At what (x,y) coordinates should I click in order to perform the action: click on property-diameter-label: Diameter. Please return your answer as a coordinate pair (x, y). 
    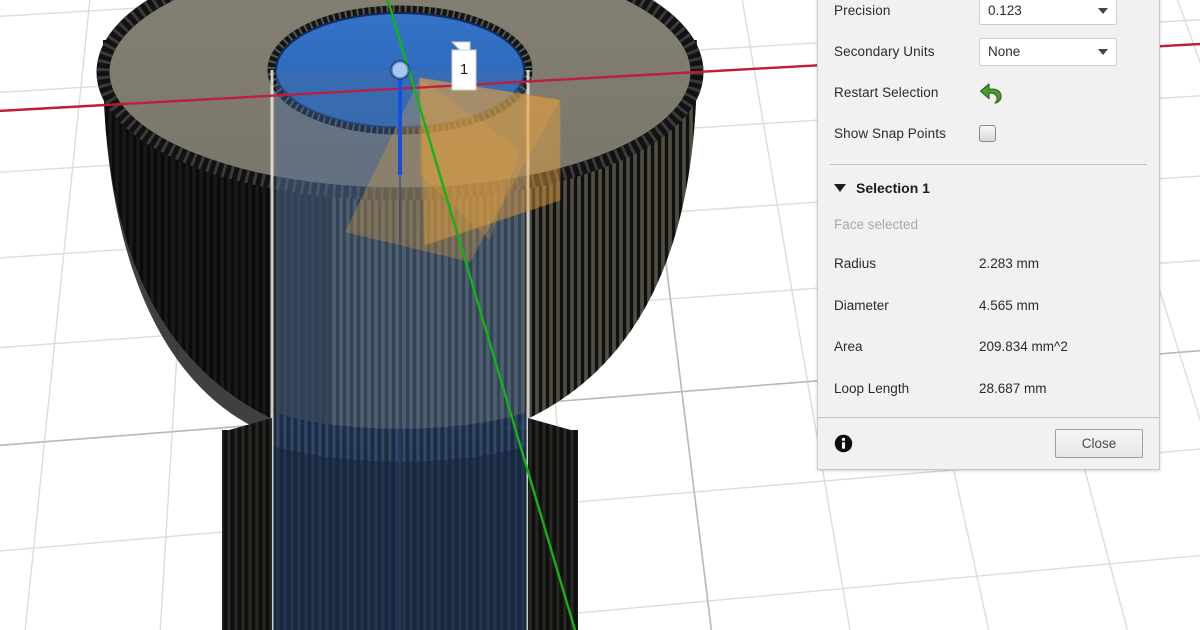
    Looking at the image, I should click on (861, 305).